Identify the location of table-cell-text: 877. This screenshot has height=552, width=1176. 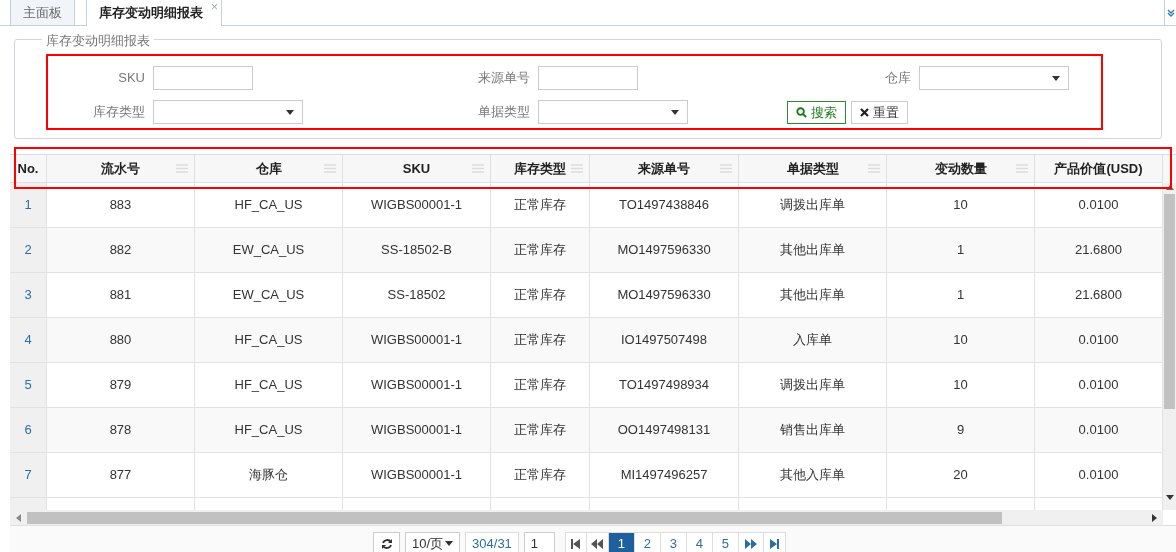
(120, 475).